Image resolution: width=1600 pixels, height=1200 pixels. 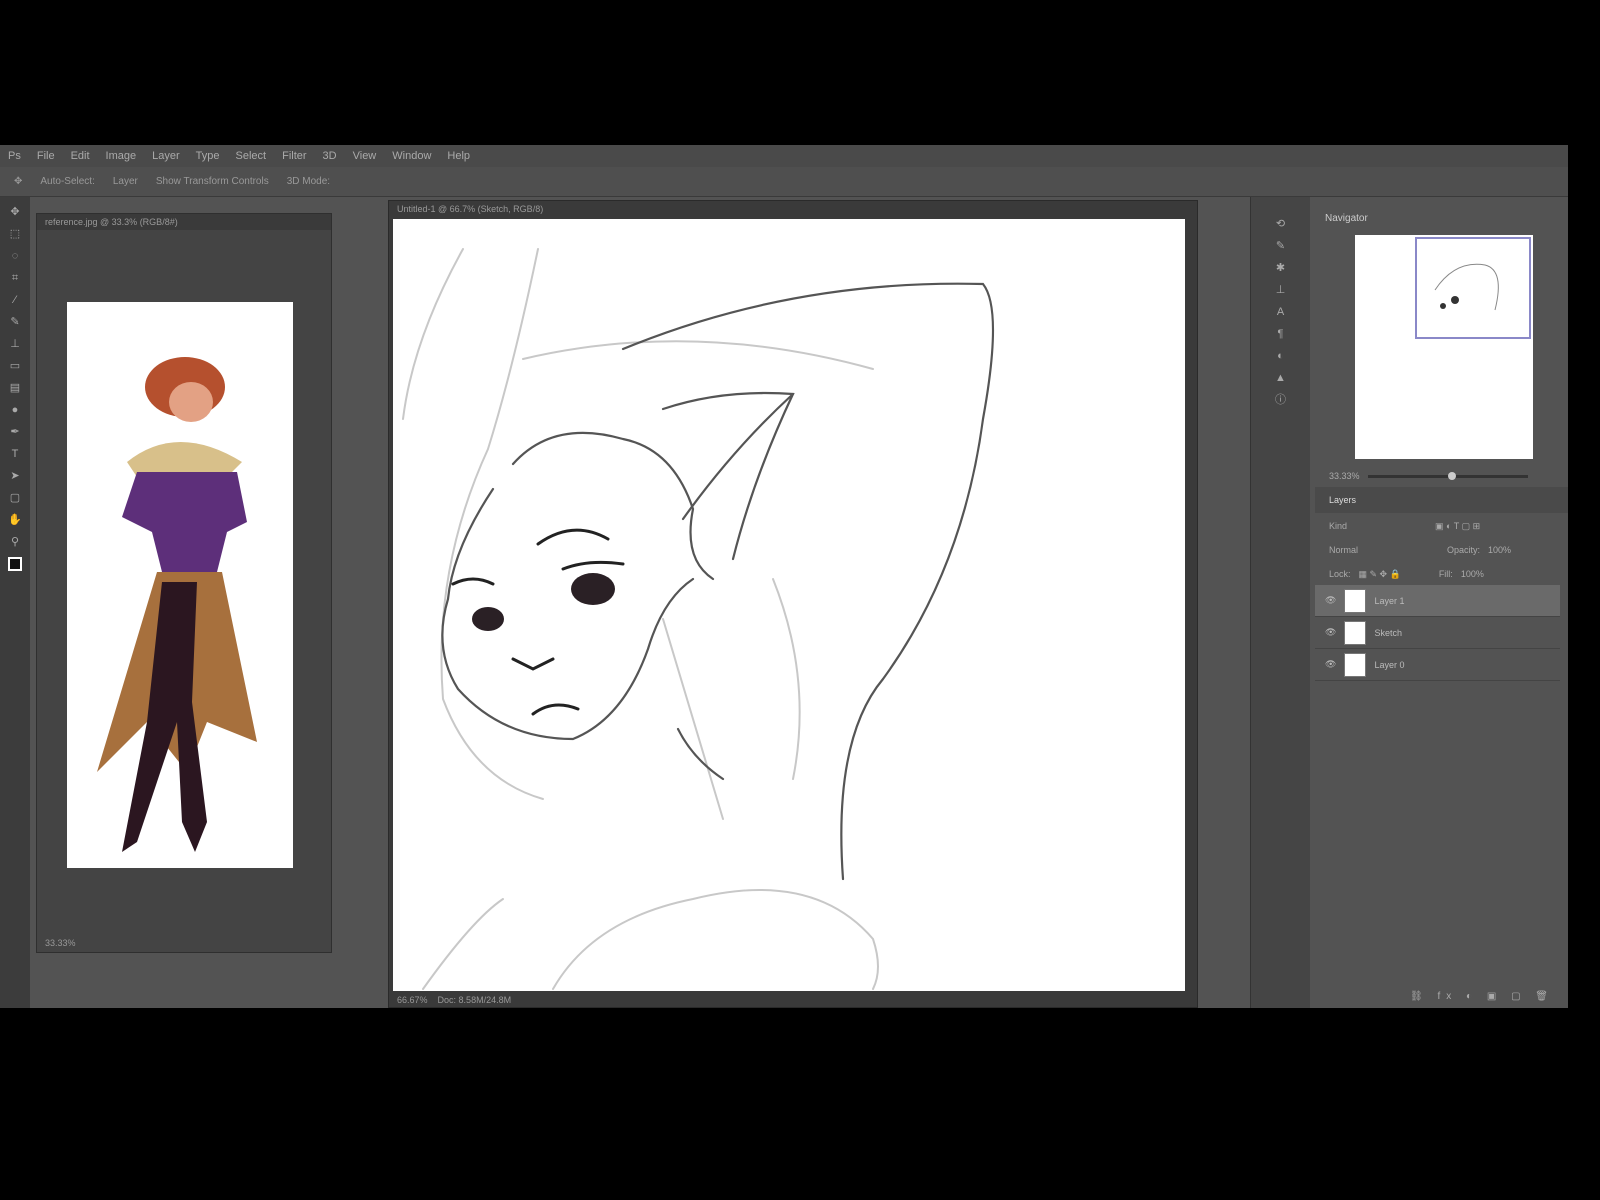 I want to click on paragraph-icon: ¶, so click(x=1281, y=334).